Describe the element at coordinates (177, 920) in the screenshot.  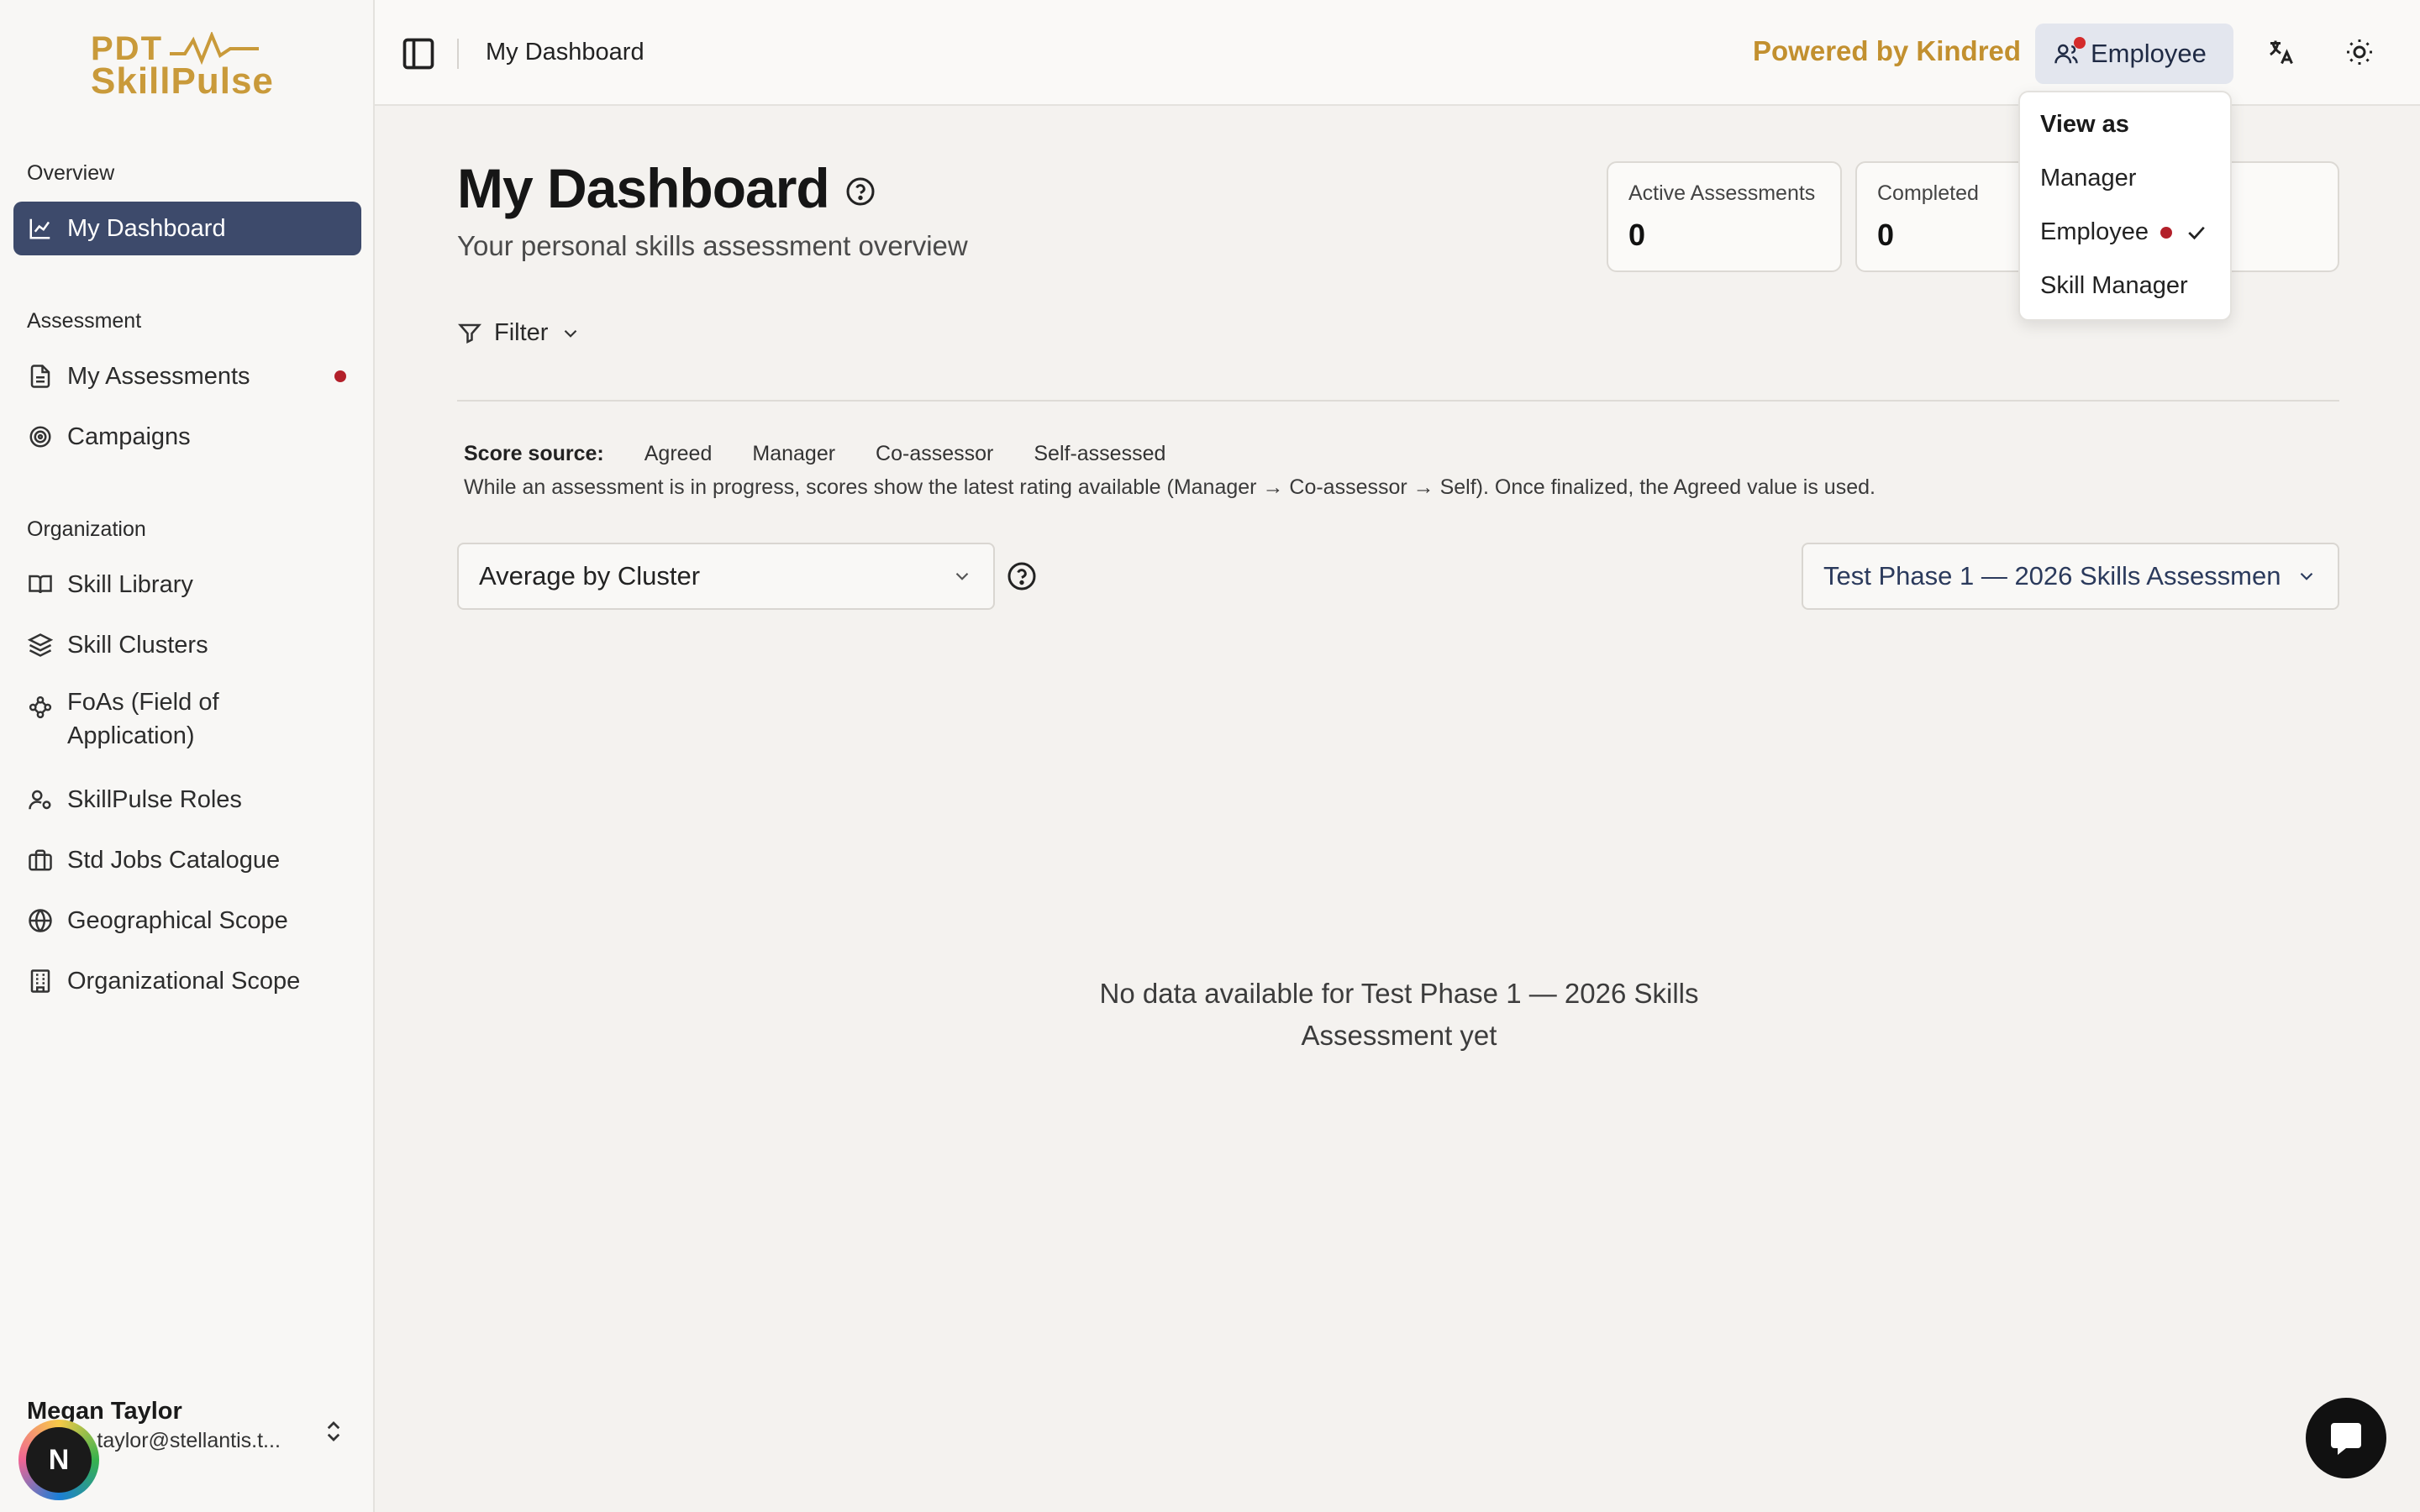
I see `sidebar-item-label: Geographical Scope` at that location.